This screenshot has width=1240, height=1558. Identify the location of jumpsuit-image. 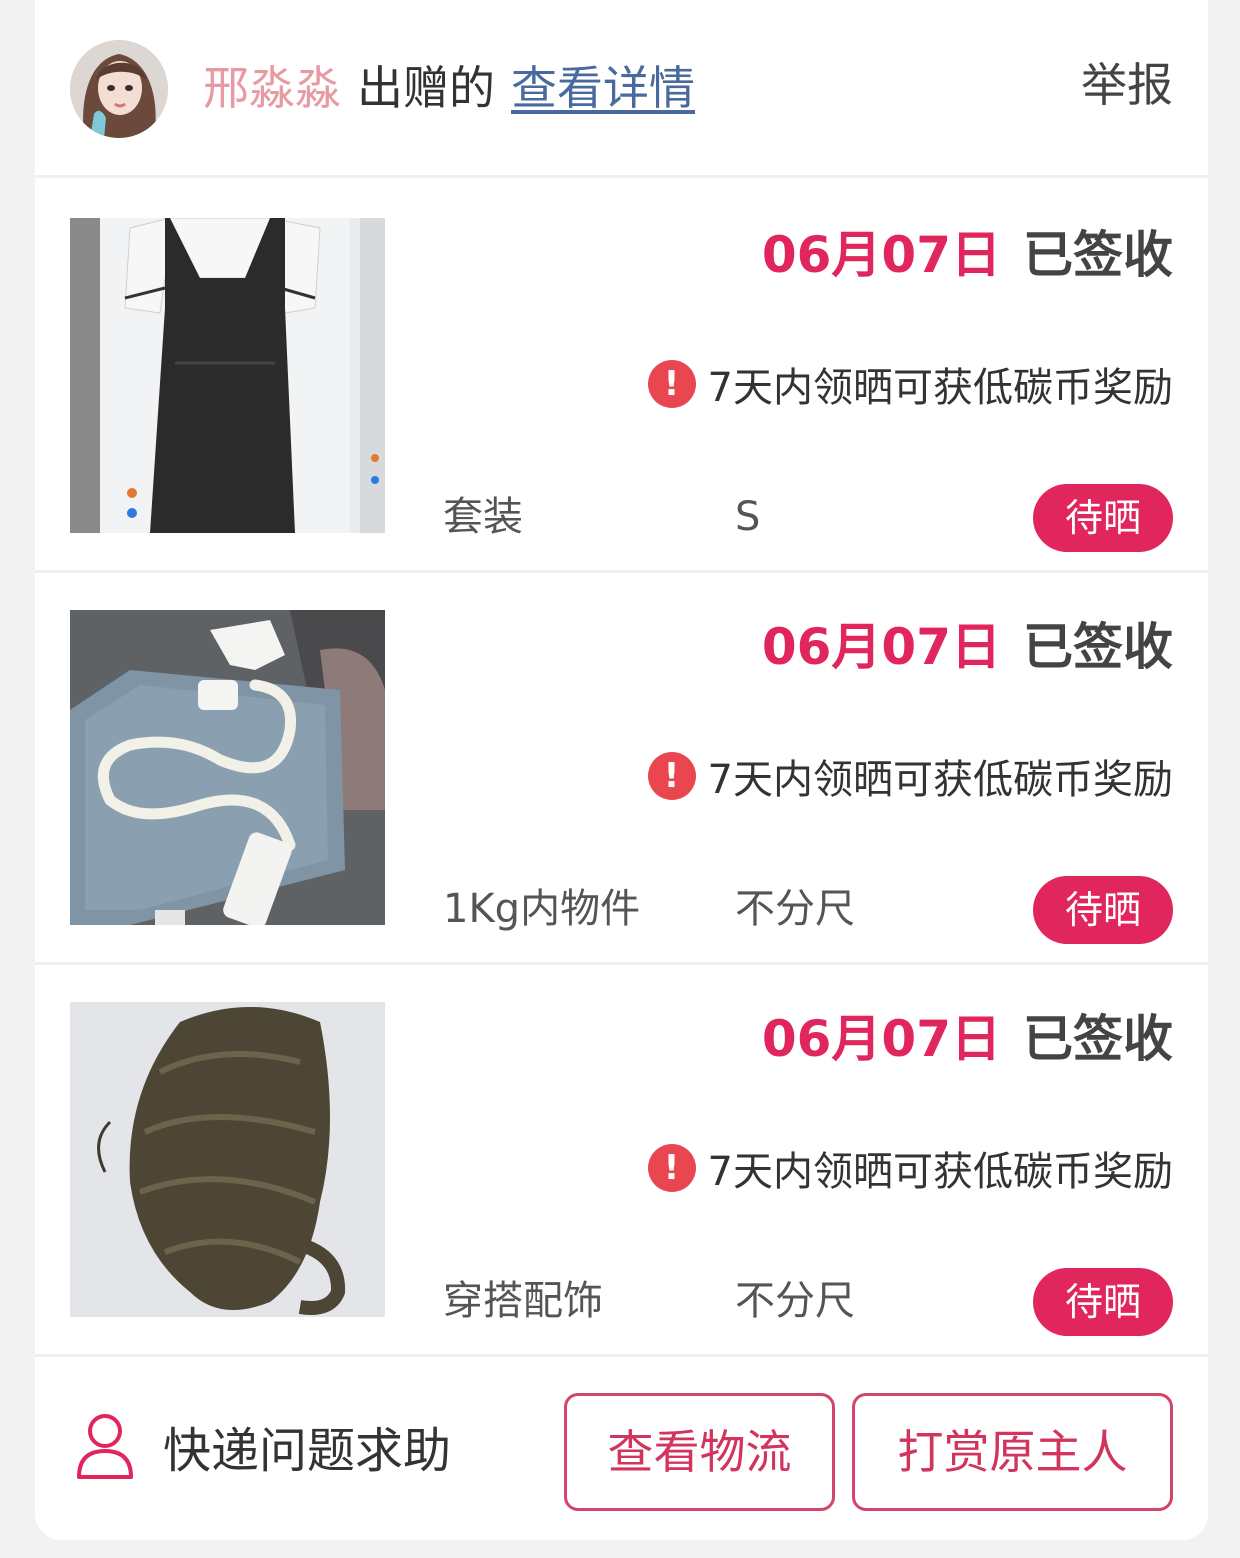
(227, 375).